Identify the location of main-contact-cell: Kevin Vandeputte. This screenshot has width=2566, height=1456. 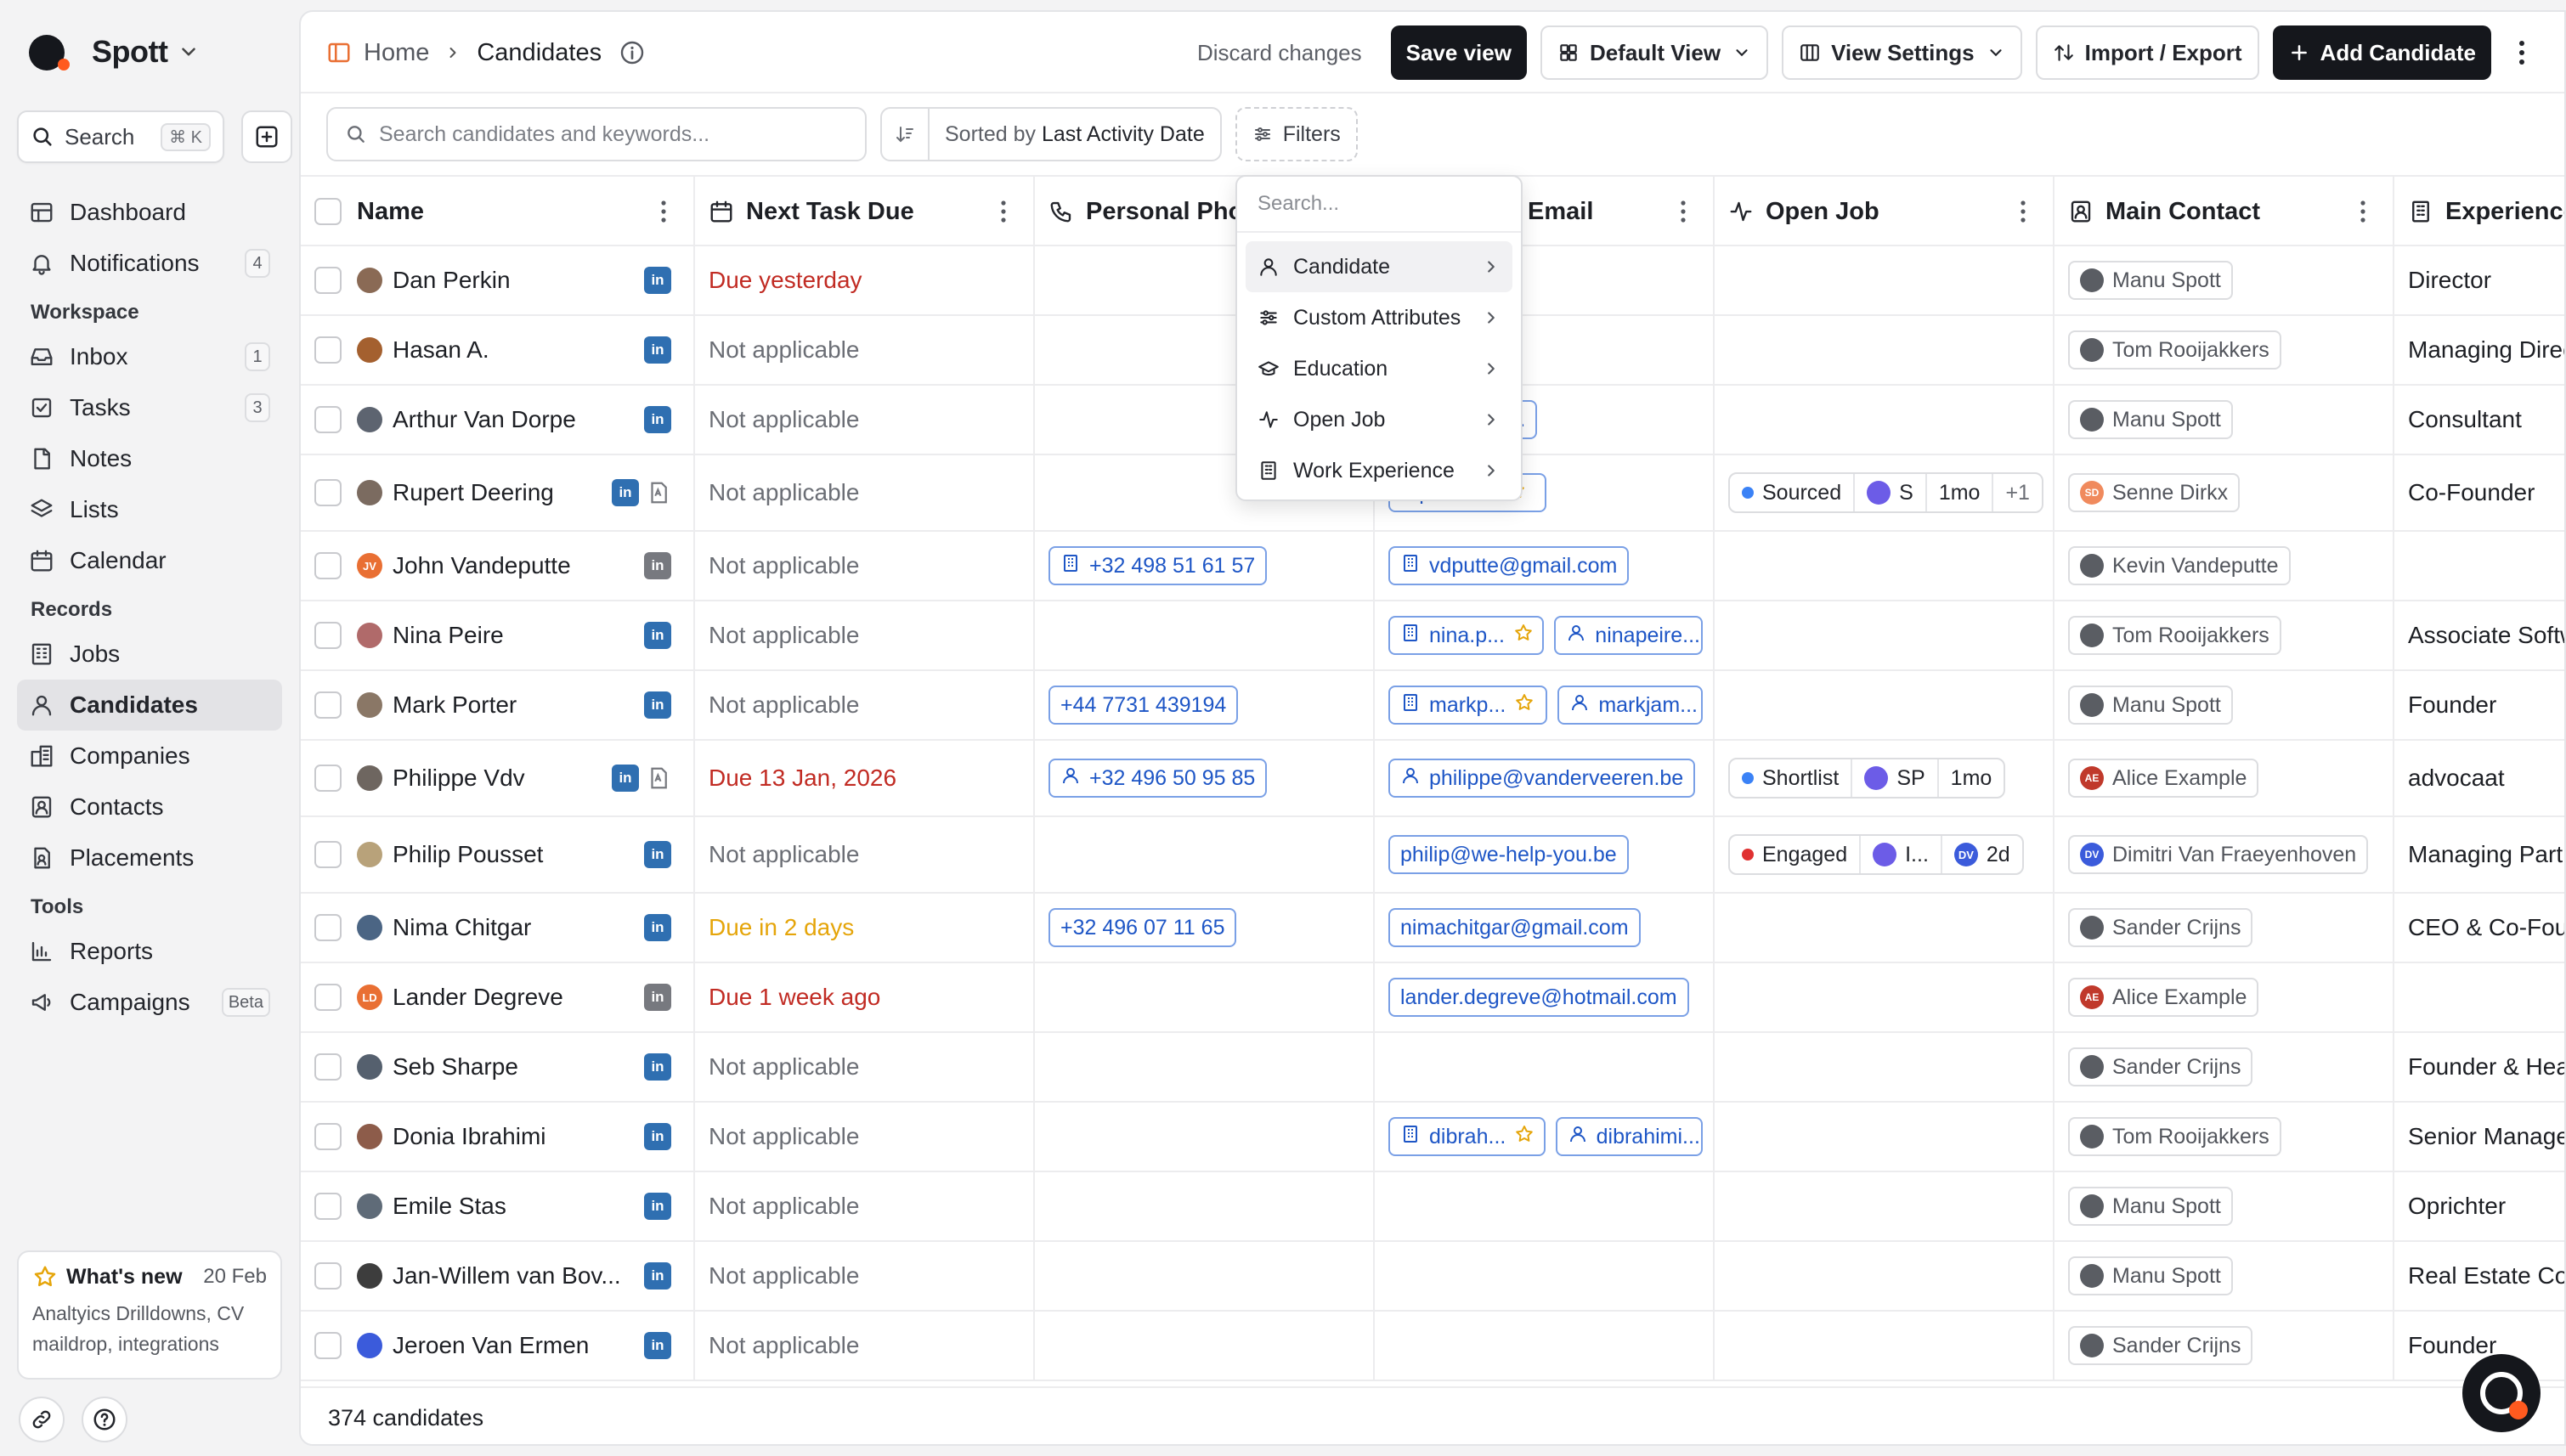
(2224, 566).